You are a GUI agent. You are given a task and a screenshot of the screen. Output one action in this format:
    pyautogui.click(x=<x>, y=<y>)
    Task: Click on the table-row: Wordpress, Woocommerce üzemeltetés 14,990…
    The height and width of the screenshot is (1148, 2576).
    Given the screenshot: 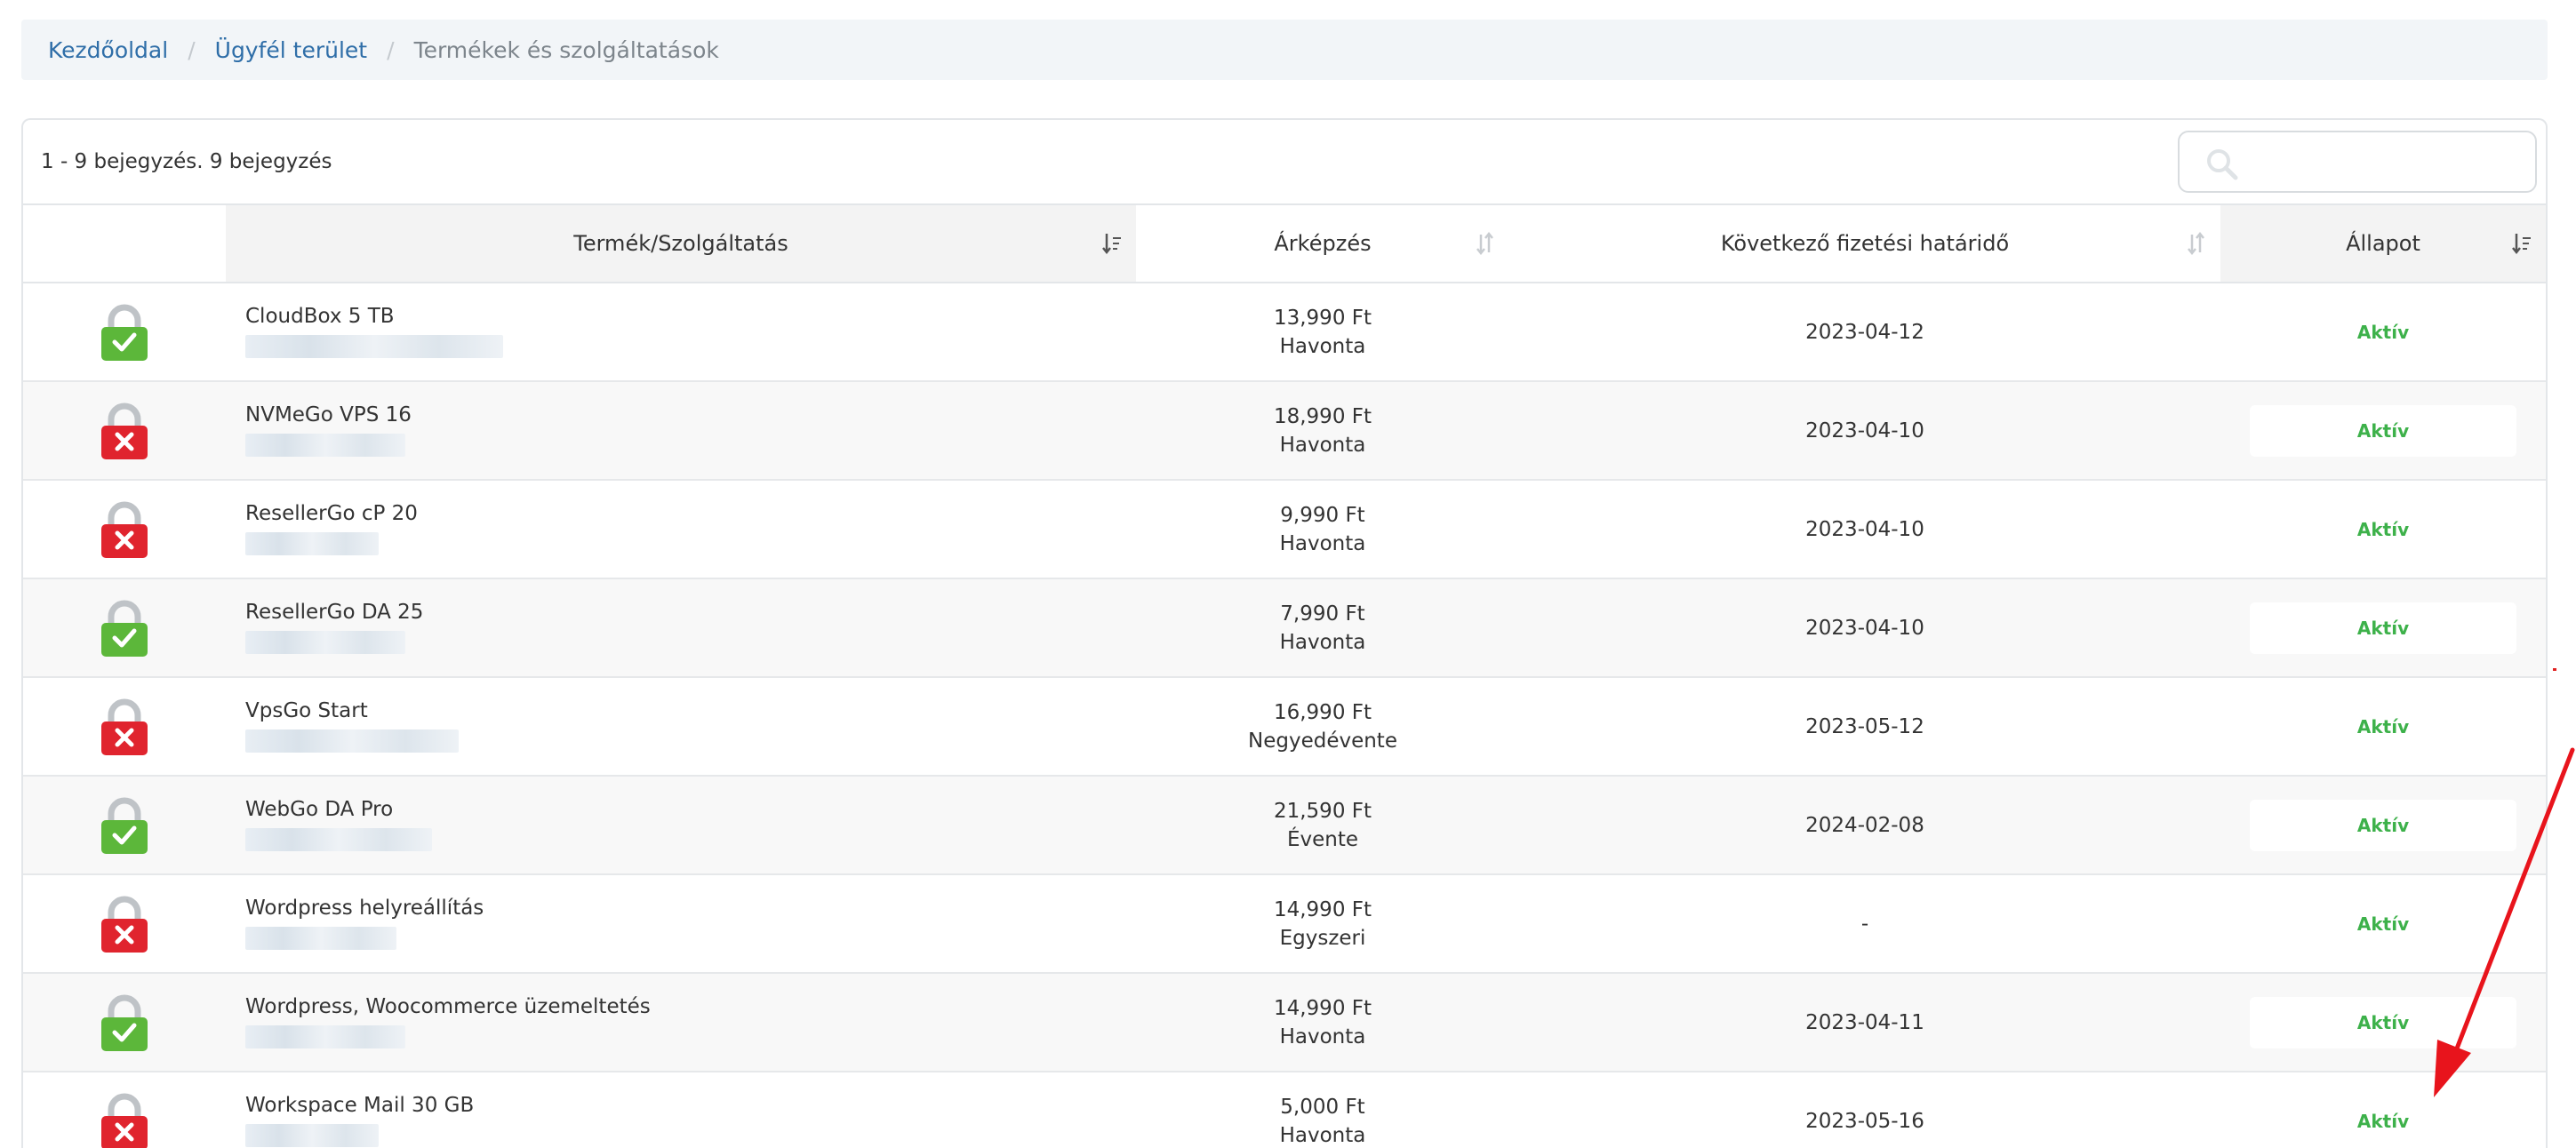 What is the action you would take?
    pyautogui.click(x=1284, y=1023)
    